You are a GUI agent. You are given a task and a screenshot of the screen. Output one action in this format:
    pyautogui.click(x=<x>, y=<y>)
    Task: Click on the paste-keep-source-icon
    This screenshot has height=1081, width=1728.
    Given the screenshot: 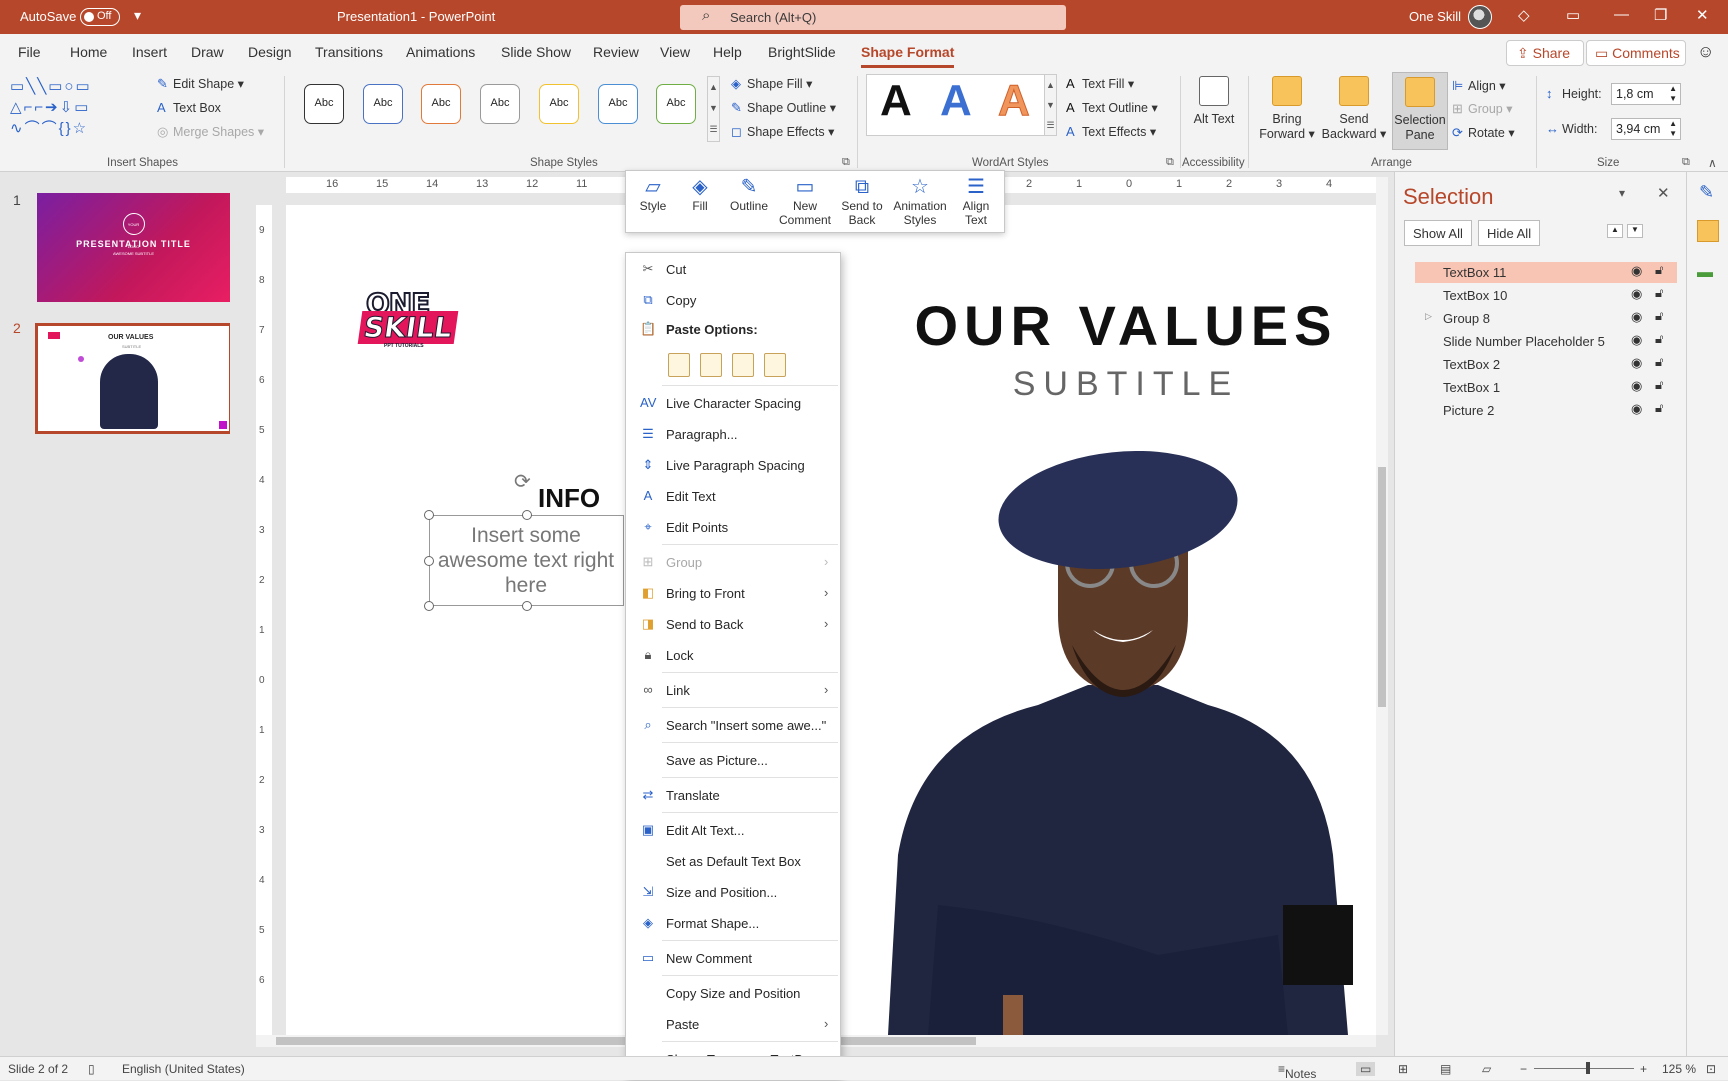 What is the action you would take?
    pyautogui.click(x=679, y=365)
    